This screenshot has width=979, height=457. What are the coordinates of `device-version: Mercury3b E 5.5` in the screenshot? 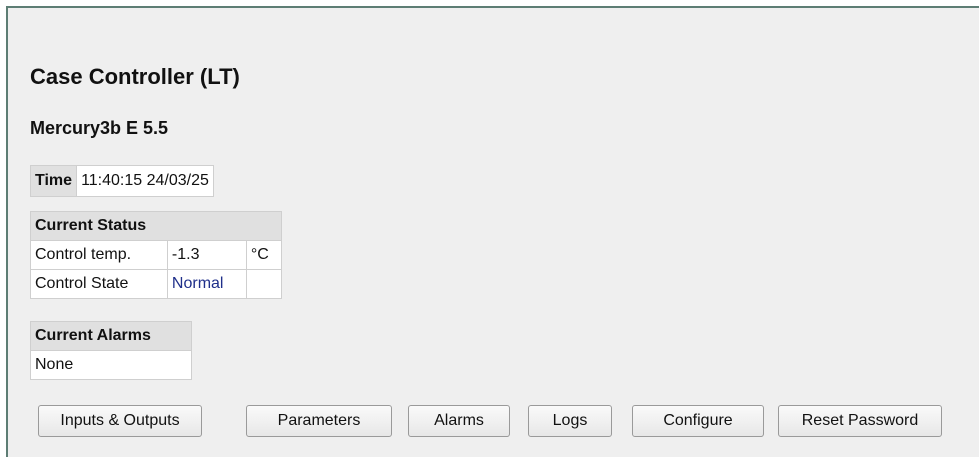 It's located at (99, 128).